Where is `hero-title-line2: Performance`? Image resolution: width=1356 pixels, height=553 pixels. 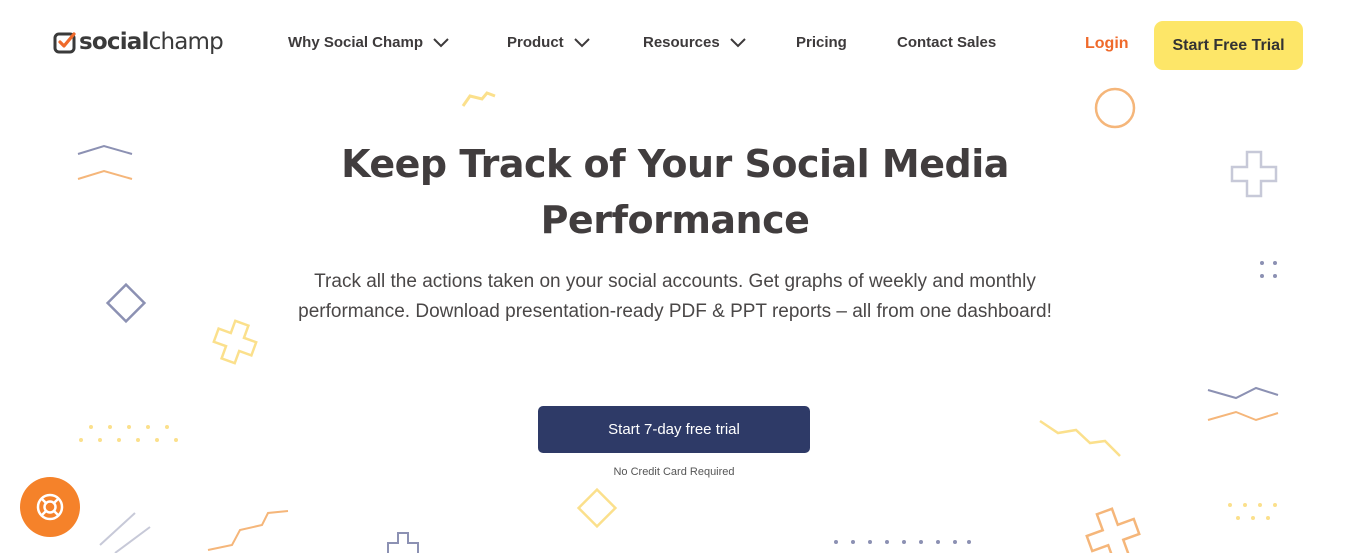
hero-title-line2: Performance is located at coordinates (675, 220).